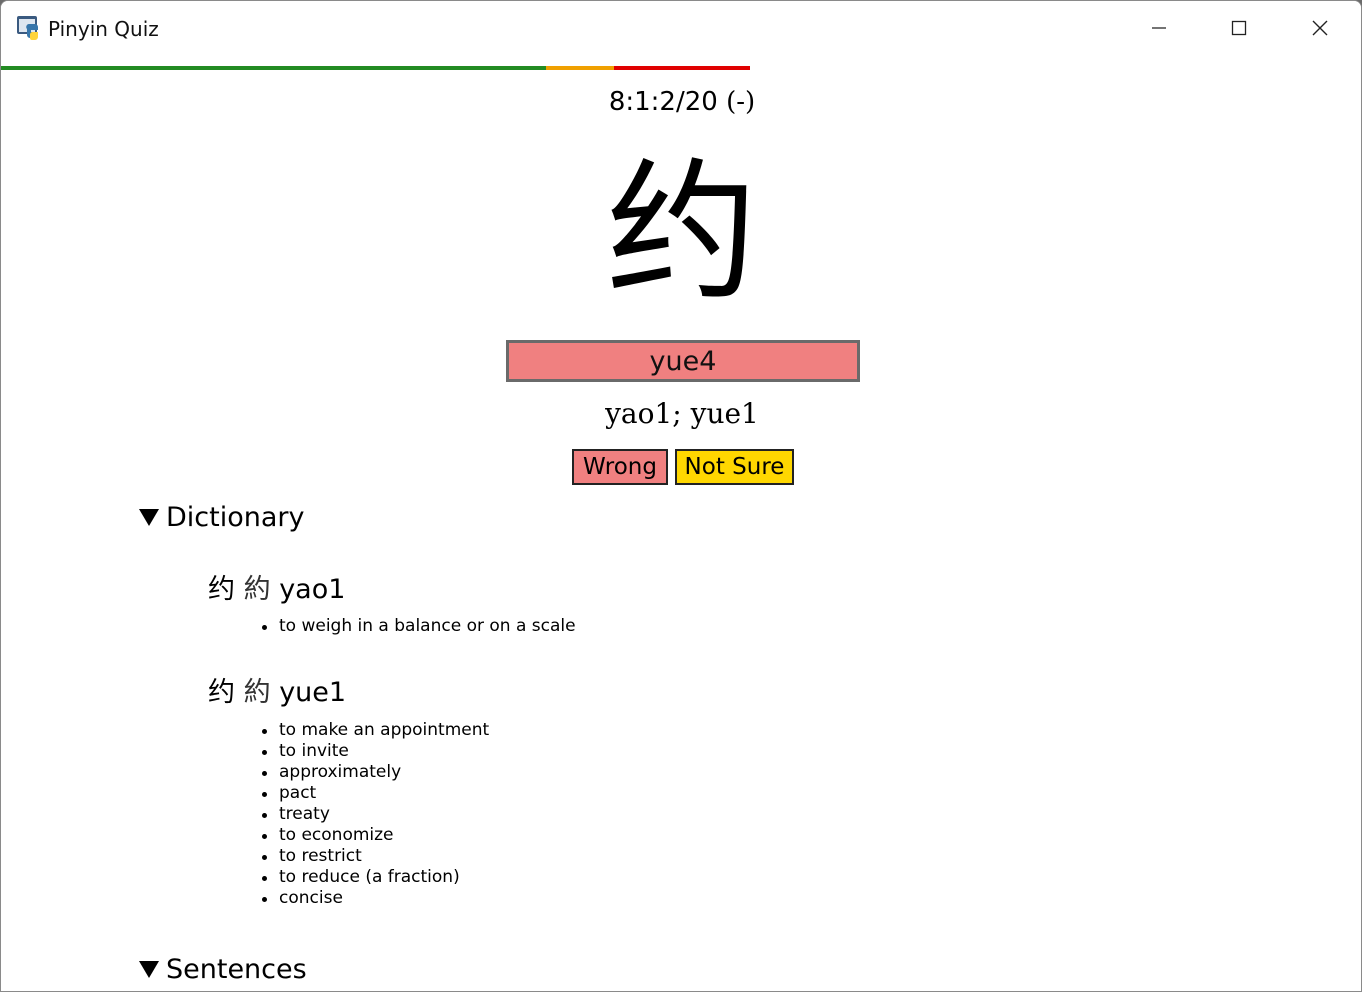  I want to click on correct-answer: yao1; yue1, so click(682, 413).